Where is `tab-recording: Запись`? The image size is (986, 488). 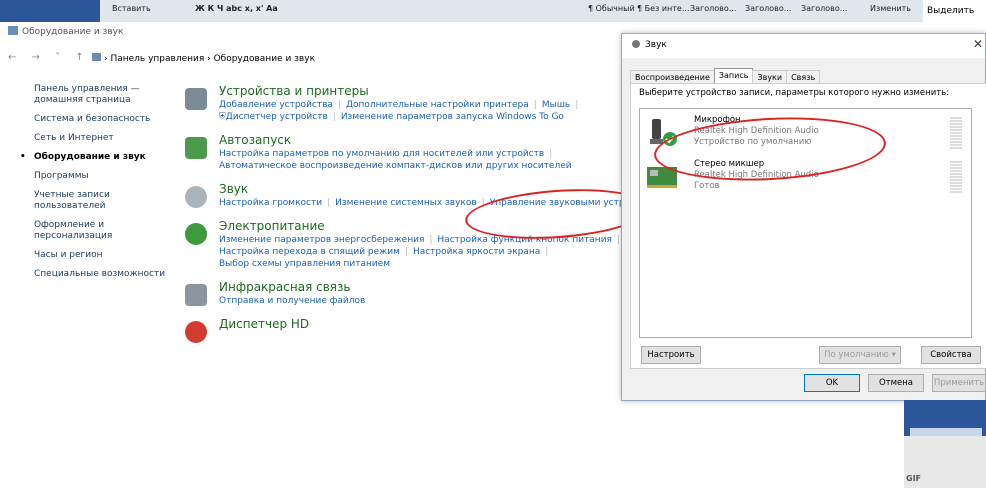 tab-recording: Запись is located at coordinates (733, 76).